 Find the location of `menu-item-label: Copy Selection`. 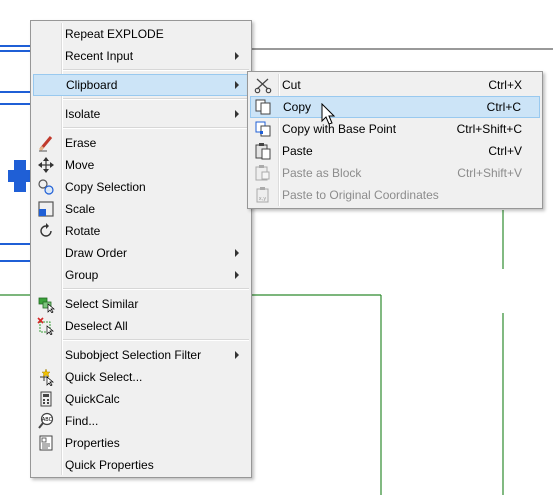

menu-item-label: Copy Selection is located at coordinates (105, 187).